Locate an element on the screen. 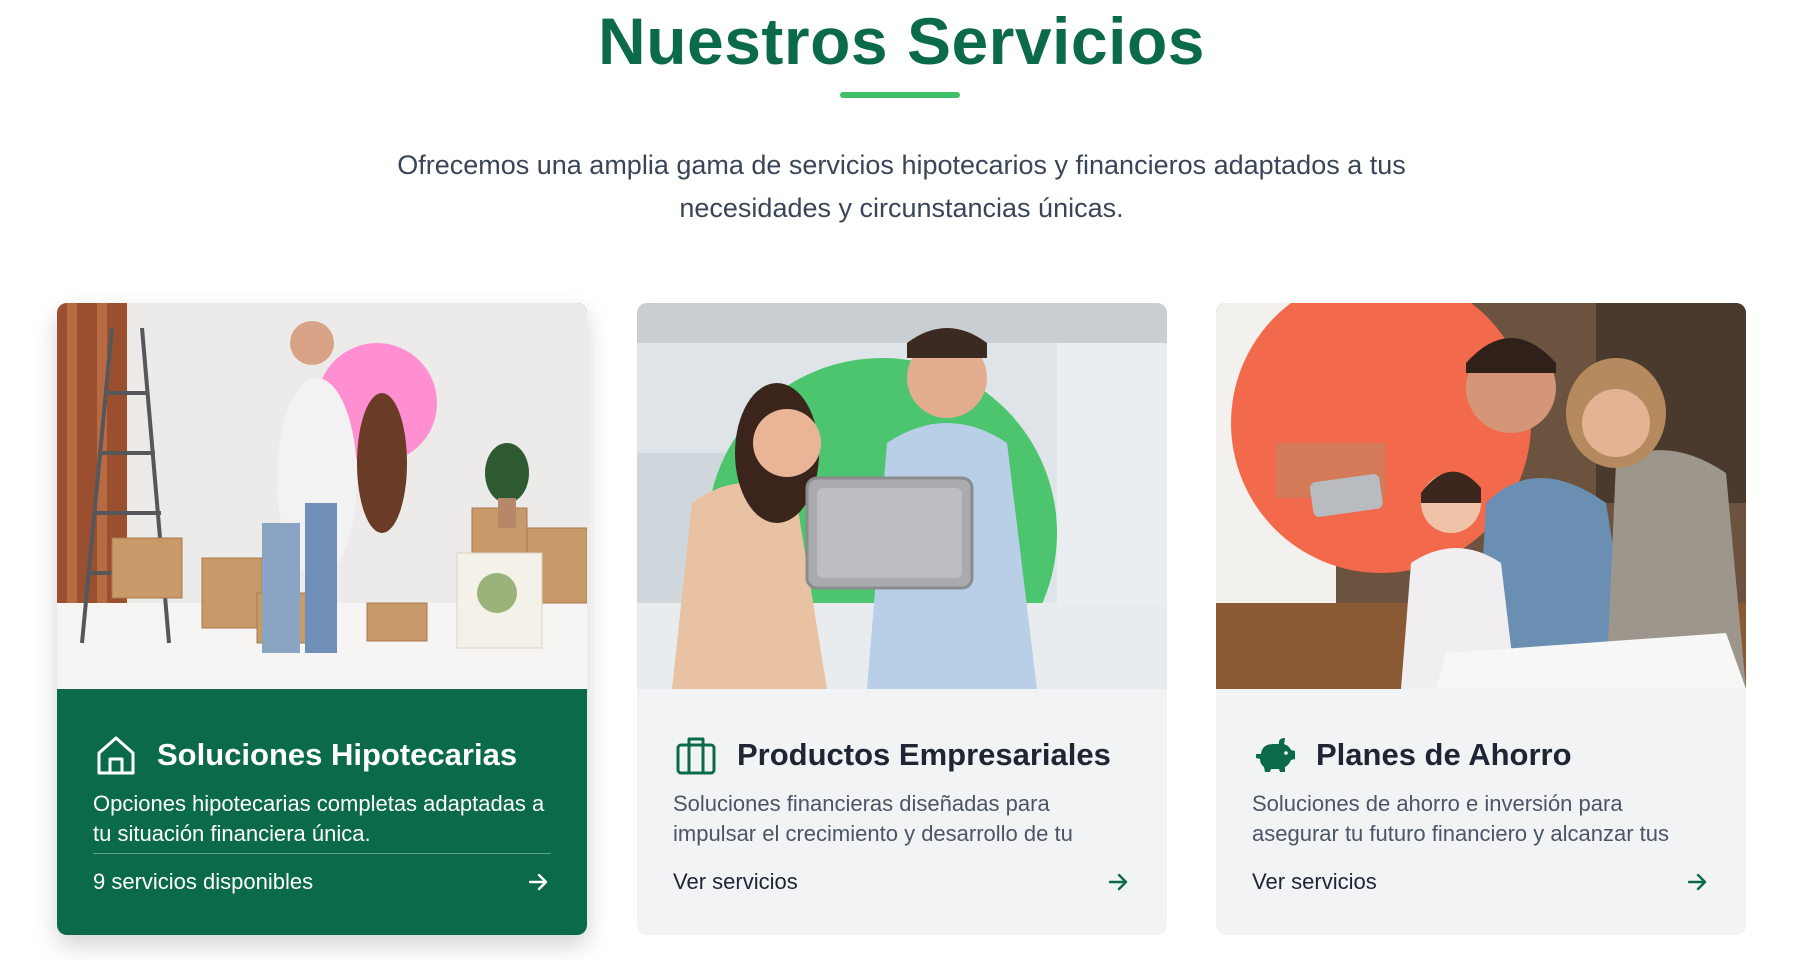  piggy-bank-icon is located at coordinates (1275, 755).